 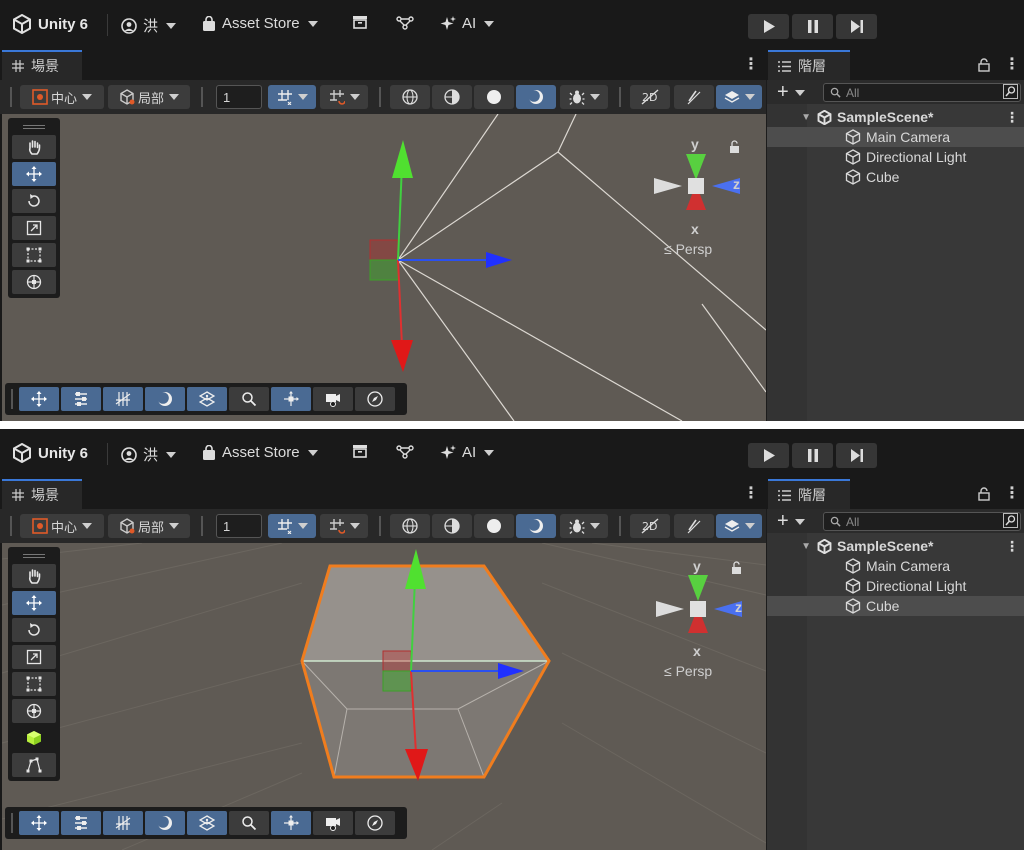 What do you see at coordinates (467, 23) in the screenshot?
I see `ai-button: AI` at bounding box center [467, 23].